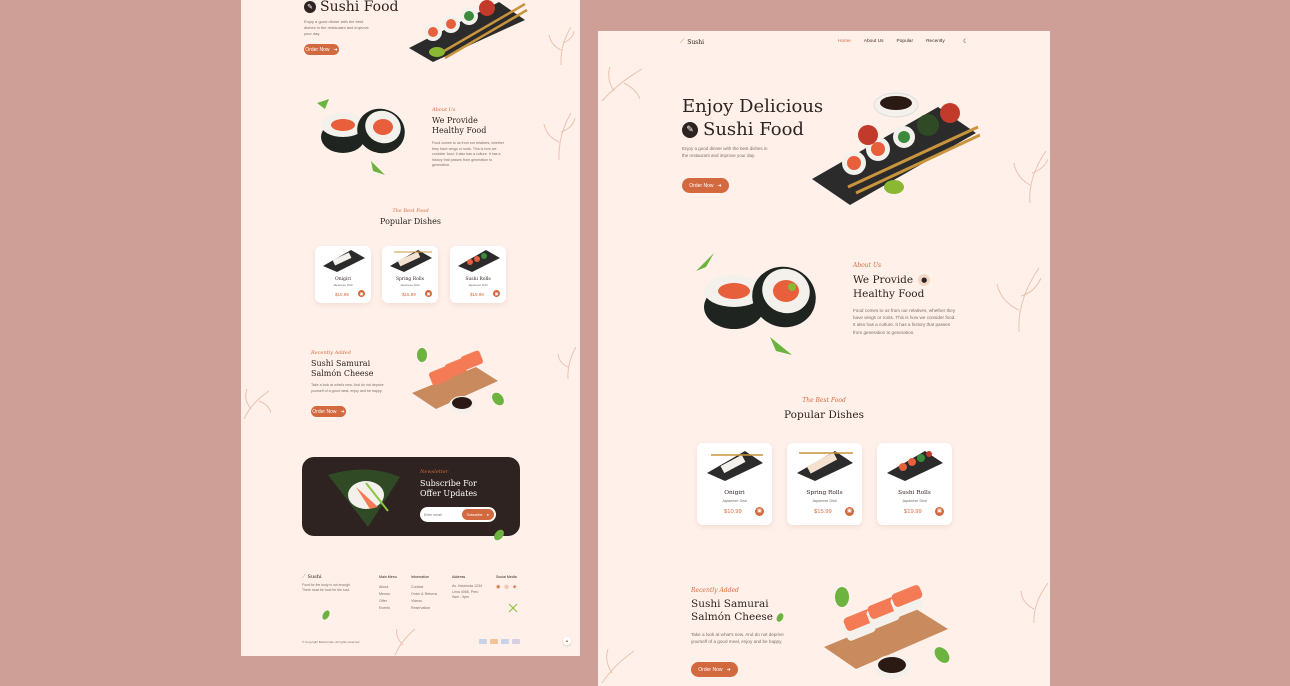  Describe the element at coordinates (442, 514) in the screenshot. I see `email-input` at that location.